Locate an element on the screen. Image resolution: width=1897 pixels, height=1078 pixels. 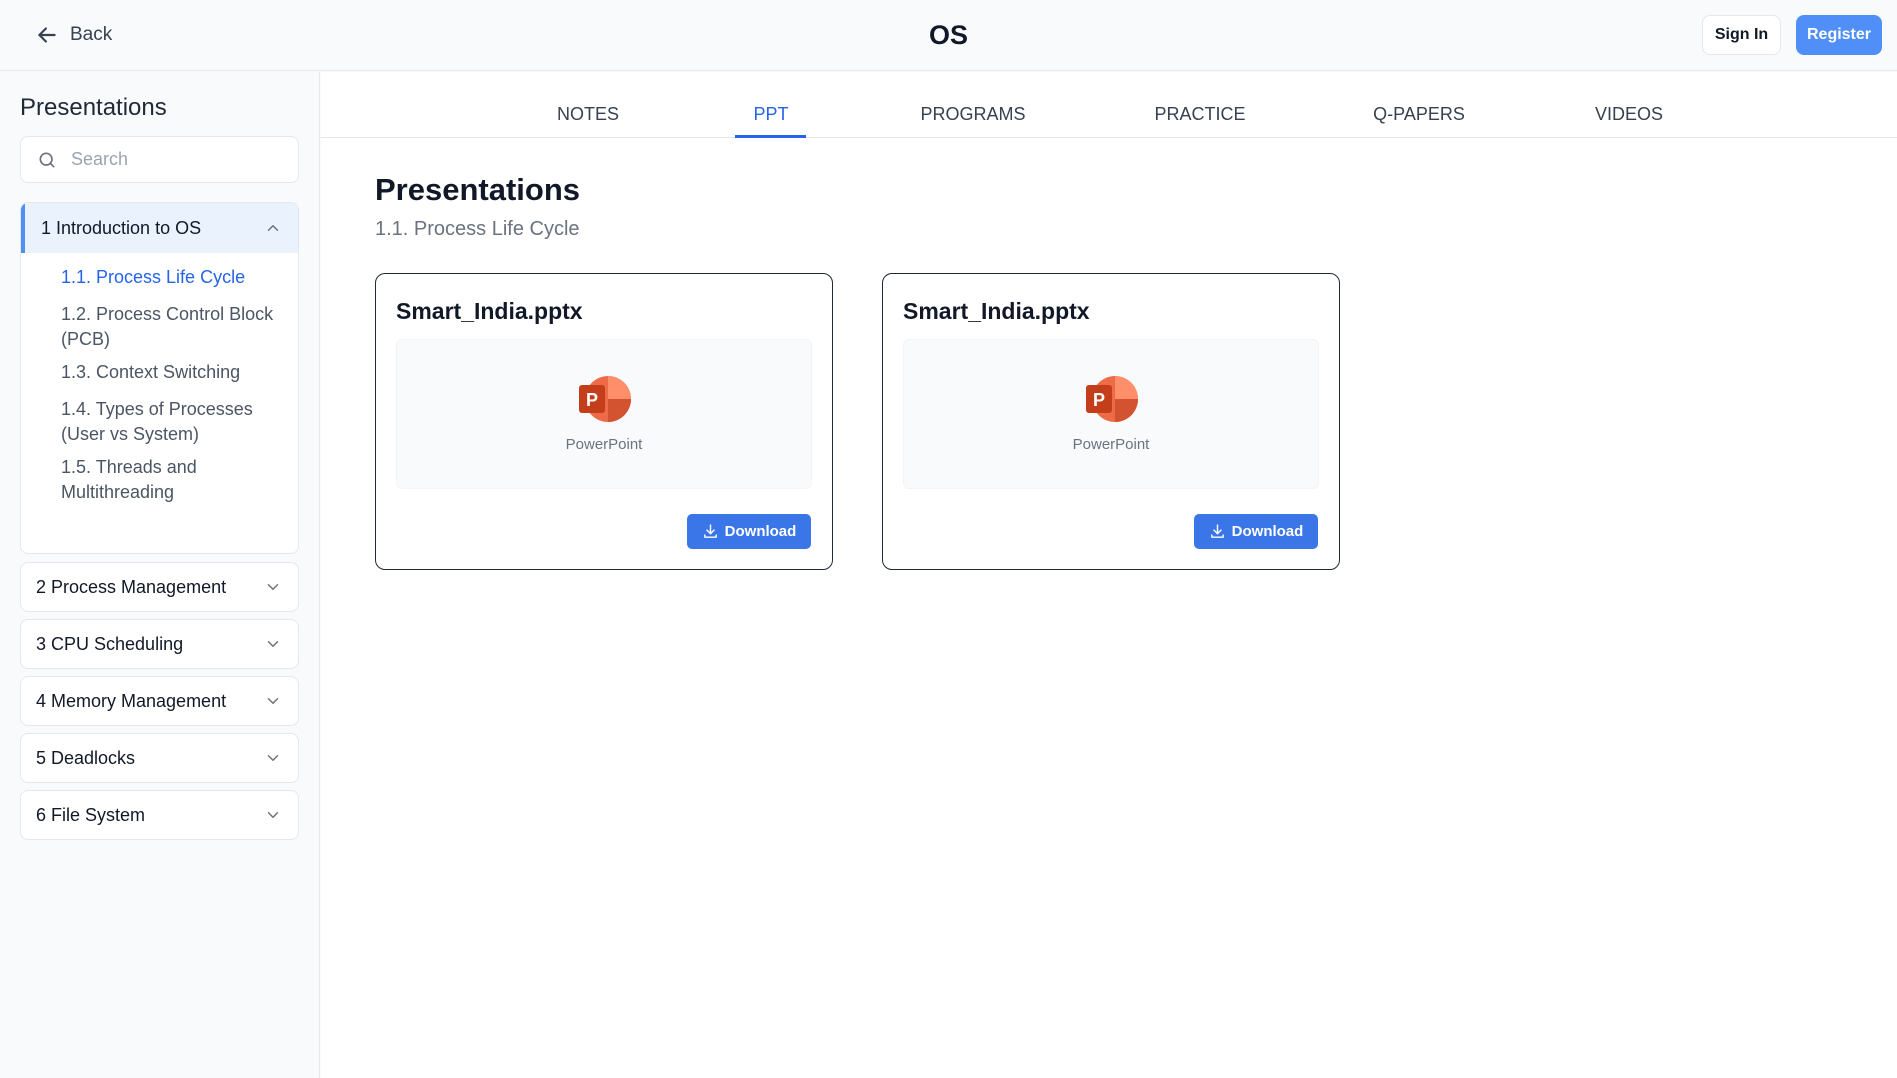
search-input is located at coordinates (181, 159).